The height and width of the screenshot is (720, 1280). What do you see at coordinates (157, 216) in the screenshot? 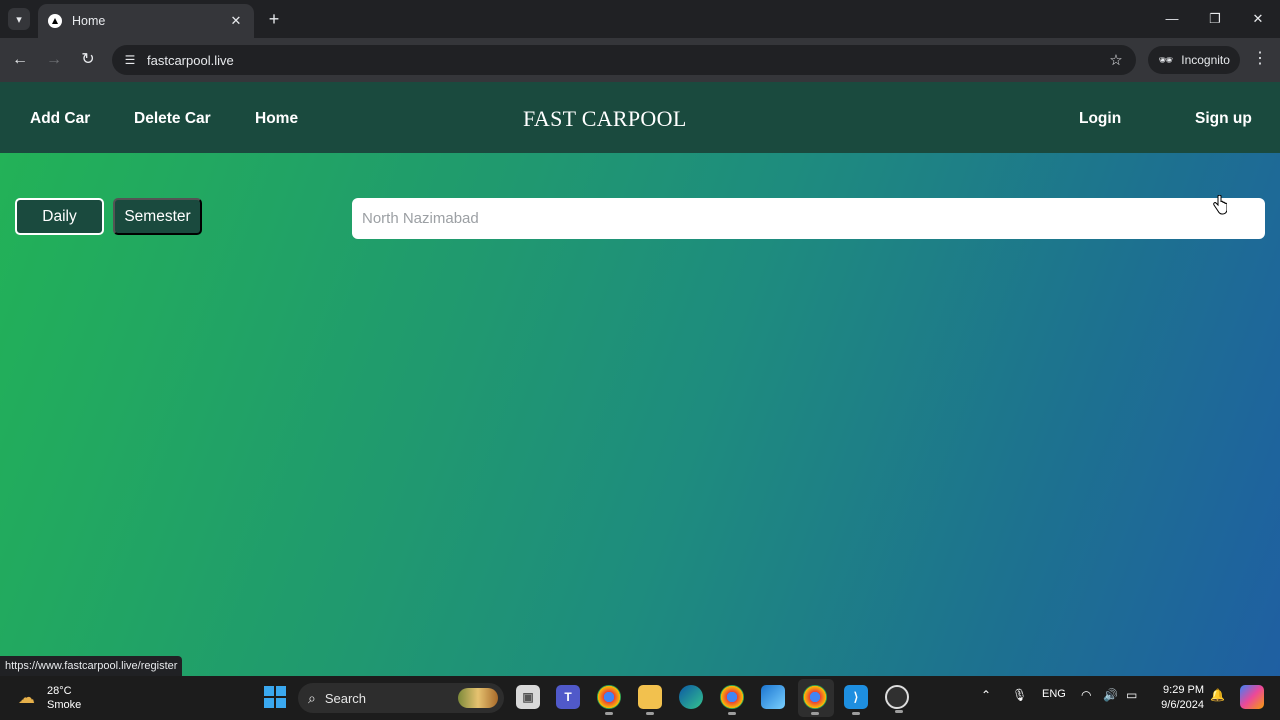
I see `semester-mode-button: Semester` at bounding box center [157, 216].